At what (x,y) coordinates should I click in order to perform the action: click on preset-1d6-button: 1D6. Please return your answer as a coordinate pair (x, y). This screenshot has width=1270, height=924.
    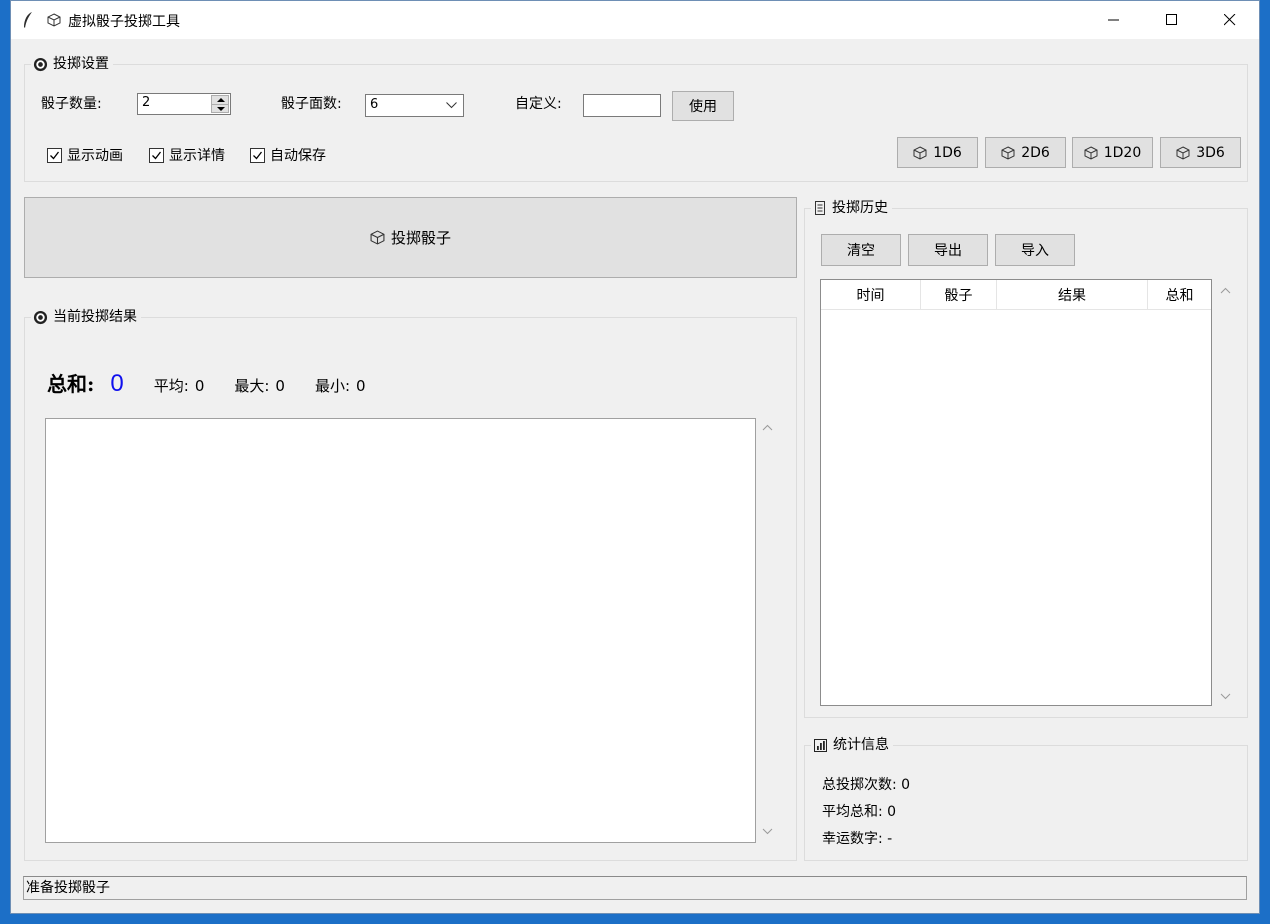
    Looking at the image, I should click on (937, 152).